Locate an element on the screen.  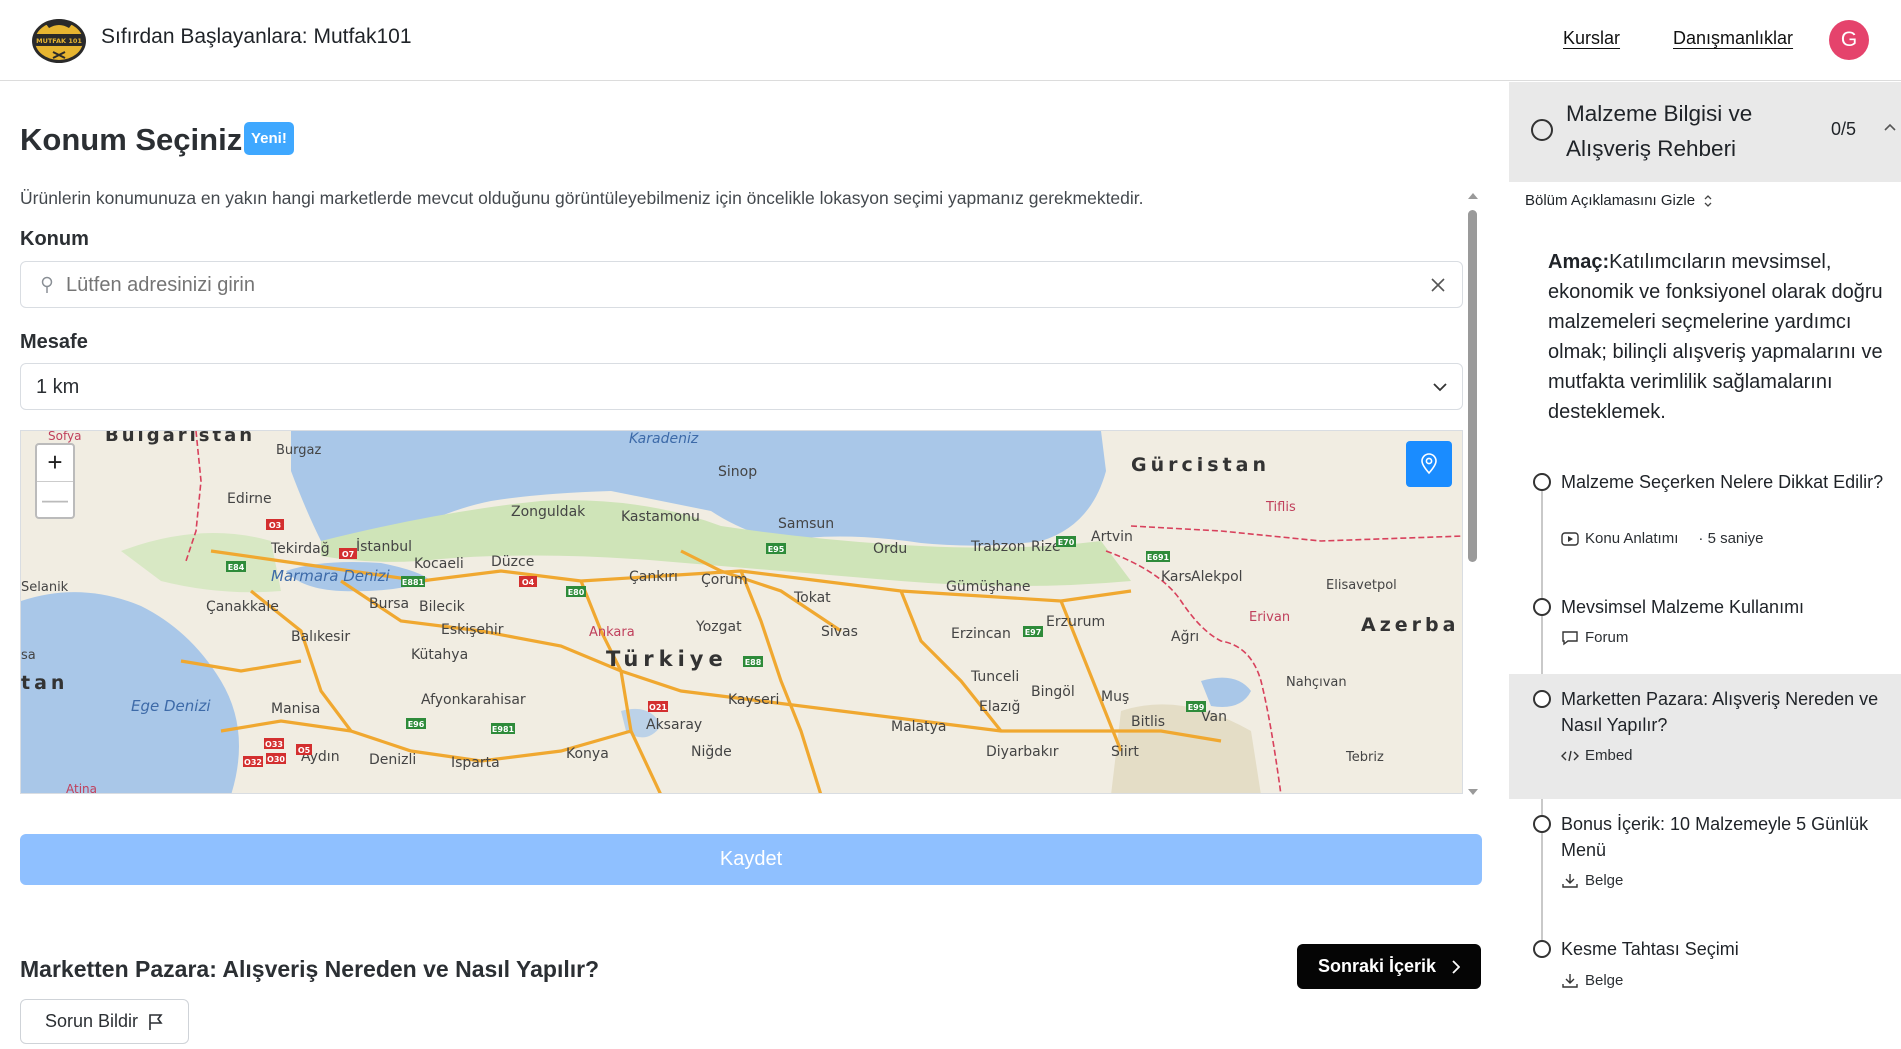
svg-text: Kayseri is located at coordinates (753, 700).